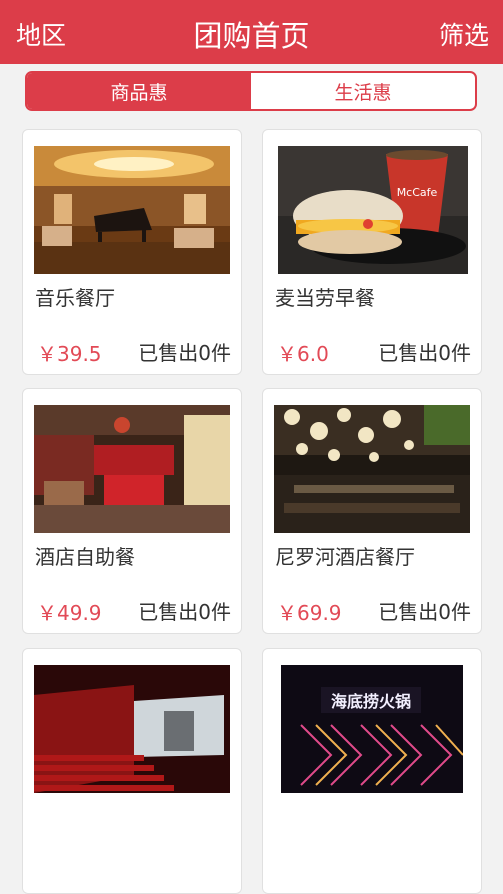 Image resolution: width=503 pixels, height=894 pixels. Describe the element at coordinates (69, 354) in the screenshot. I see `product-price: ￥39.5` at that location.